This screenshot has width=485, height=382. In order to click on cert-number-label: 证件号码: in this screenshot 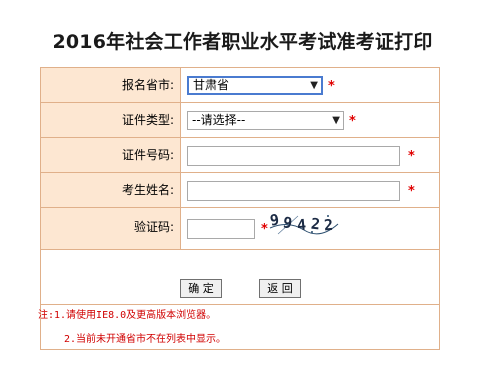, I will do `click(111, 155)`.